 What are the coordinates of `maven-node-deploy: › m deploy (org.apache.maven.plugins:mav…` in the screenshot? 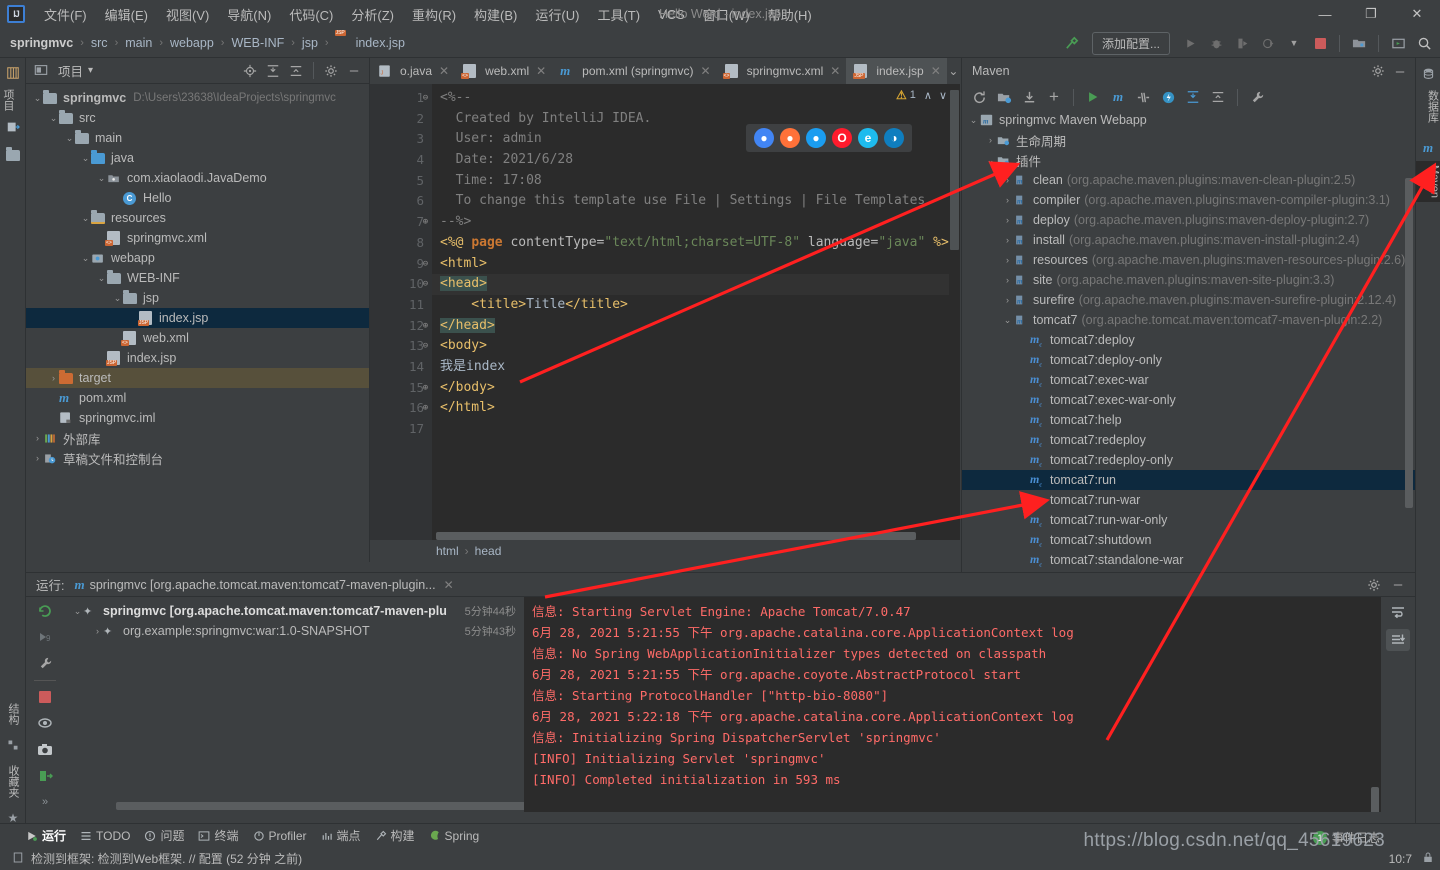 It's located at (1188, 220).